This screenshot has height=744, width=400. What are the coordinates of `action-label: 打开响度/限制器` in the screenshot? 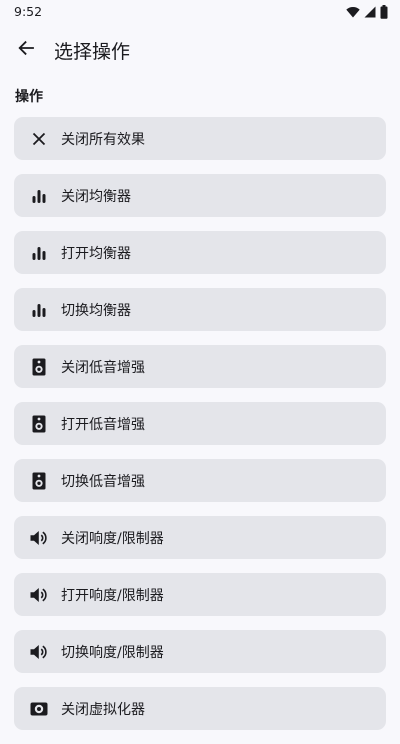 It's located at (112, 595).